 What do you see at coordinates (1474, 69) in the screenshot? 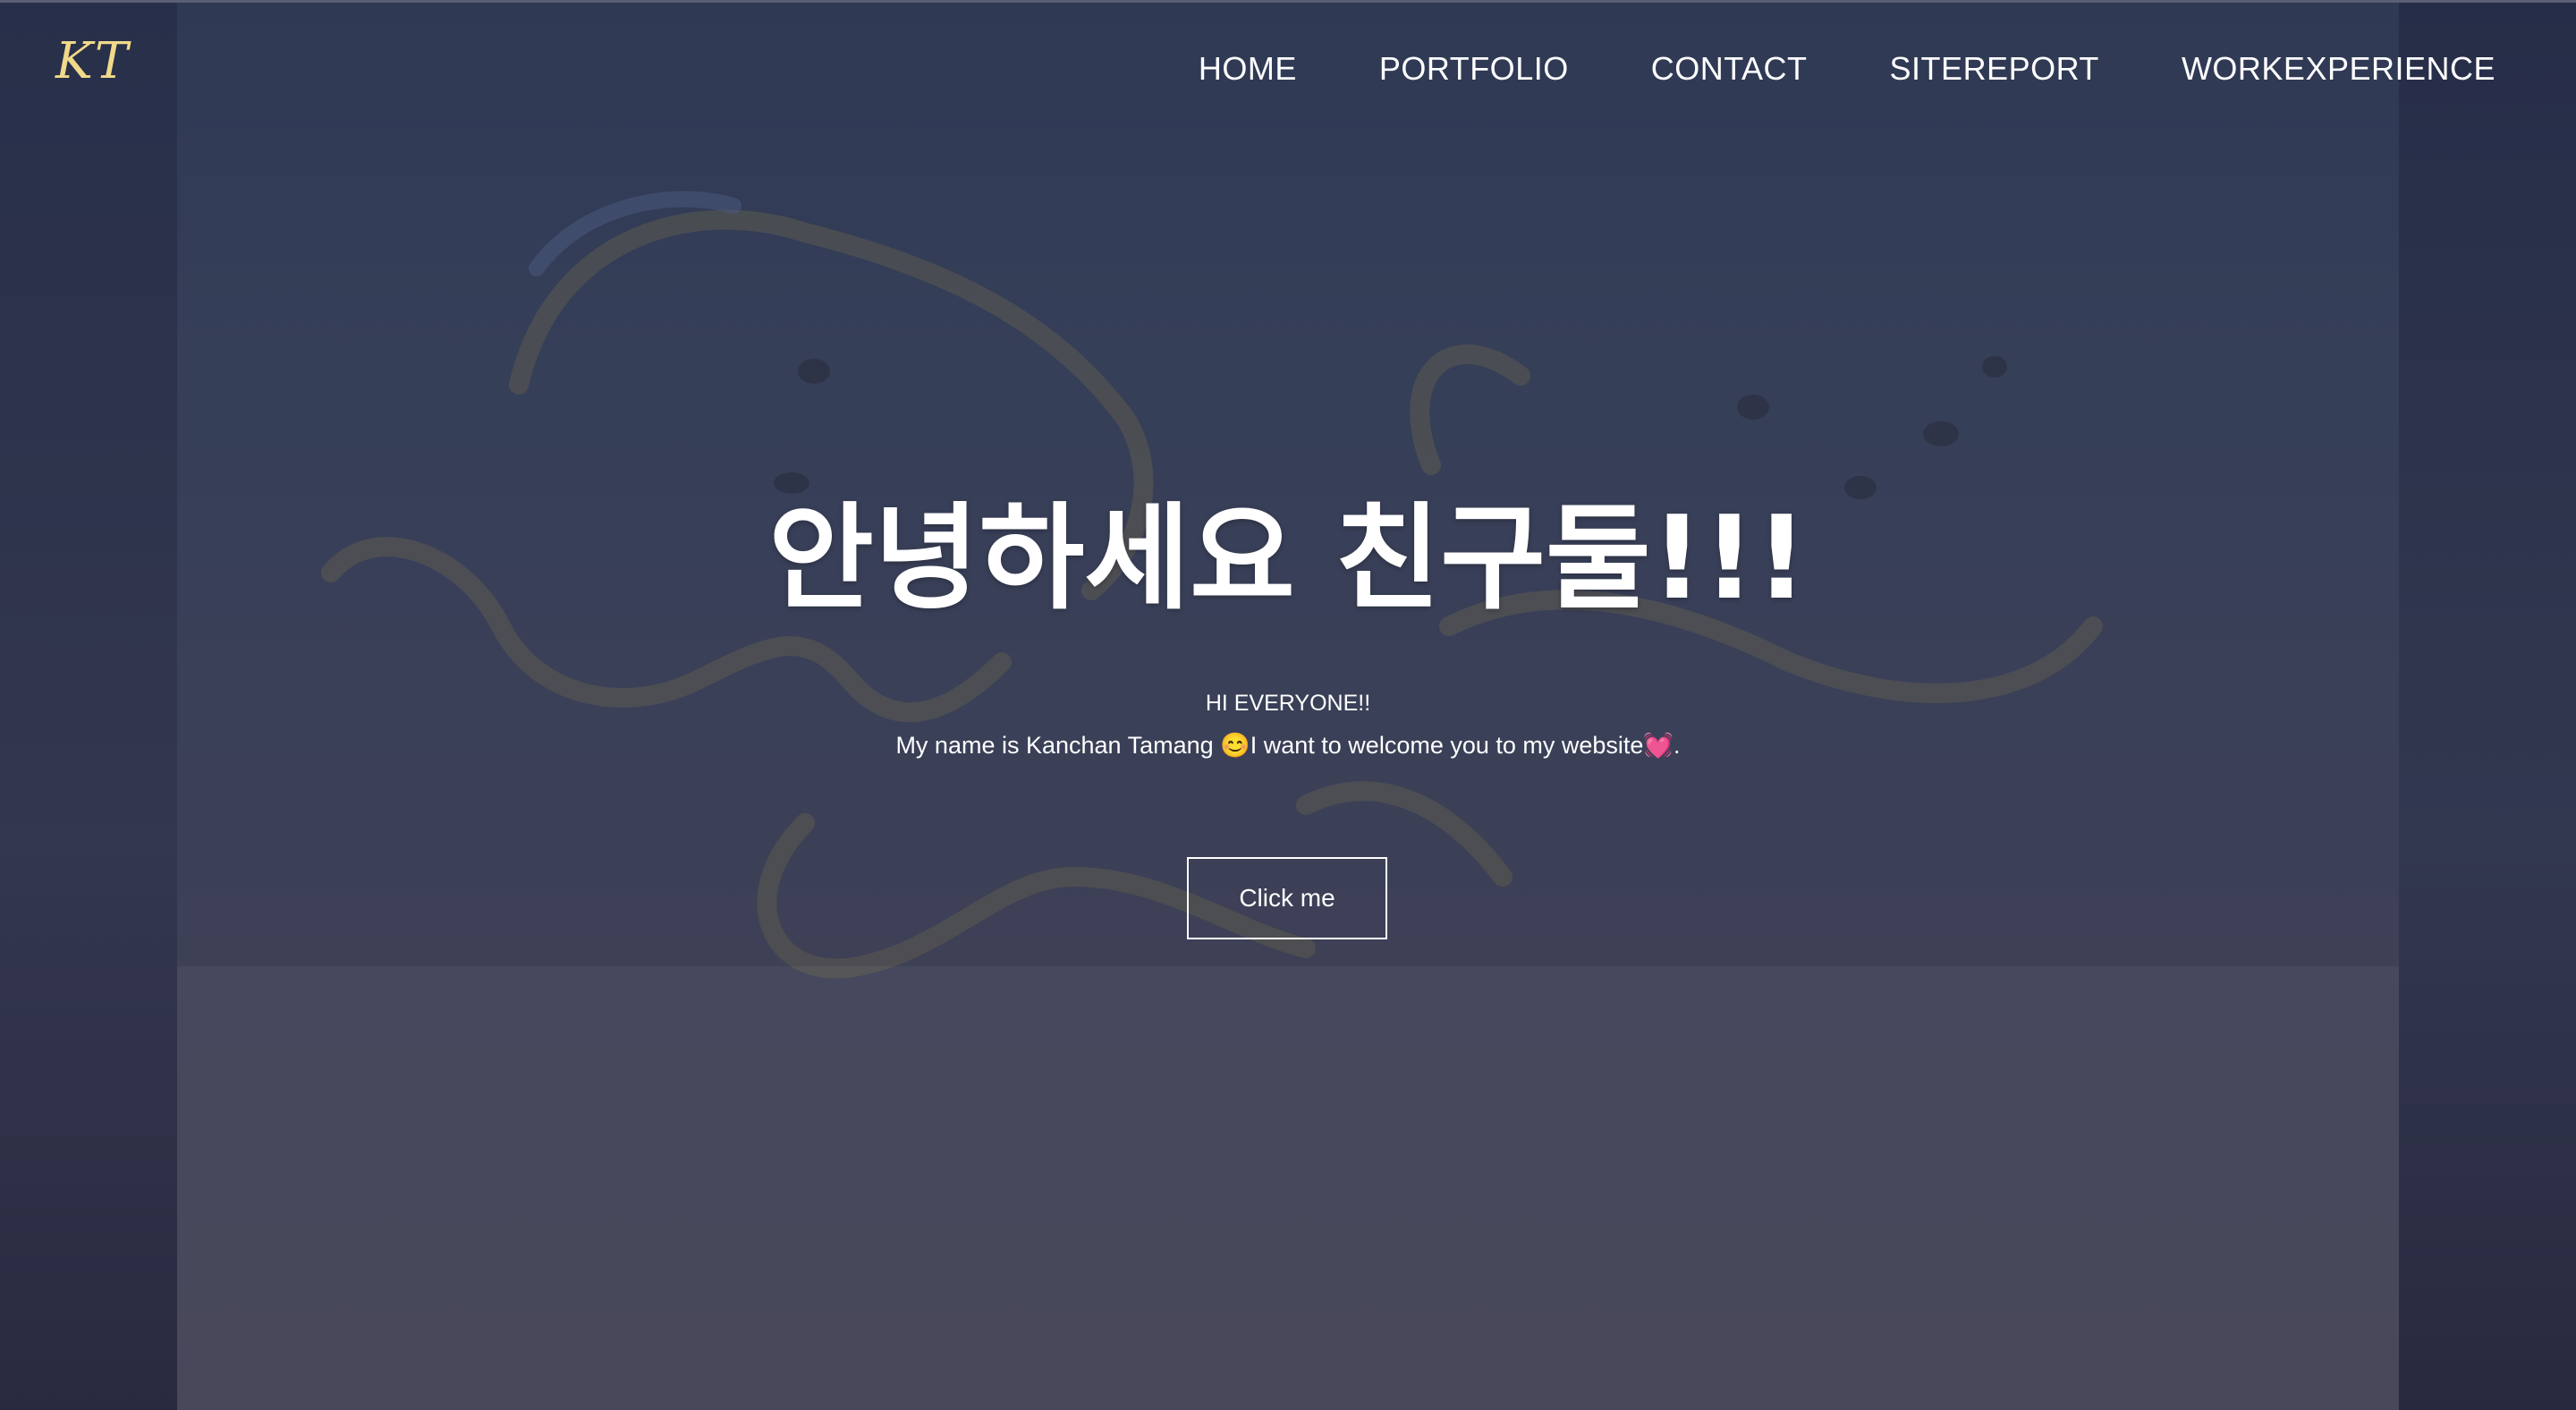
I see `nav-item-portfolio: PORTFOLIO` at bounding box center [1474, 69].